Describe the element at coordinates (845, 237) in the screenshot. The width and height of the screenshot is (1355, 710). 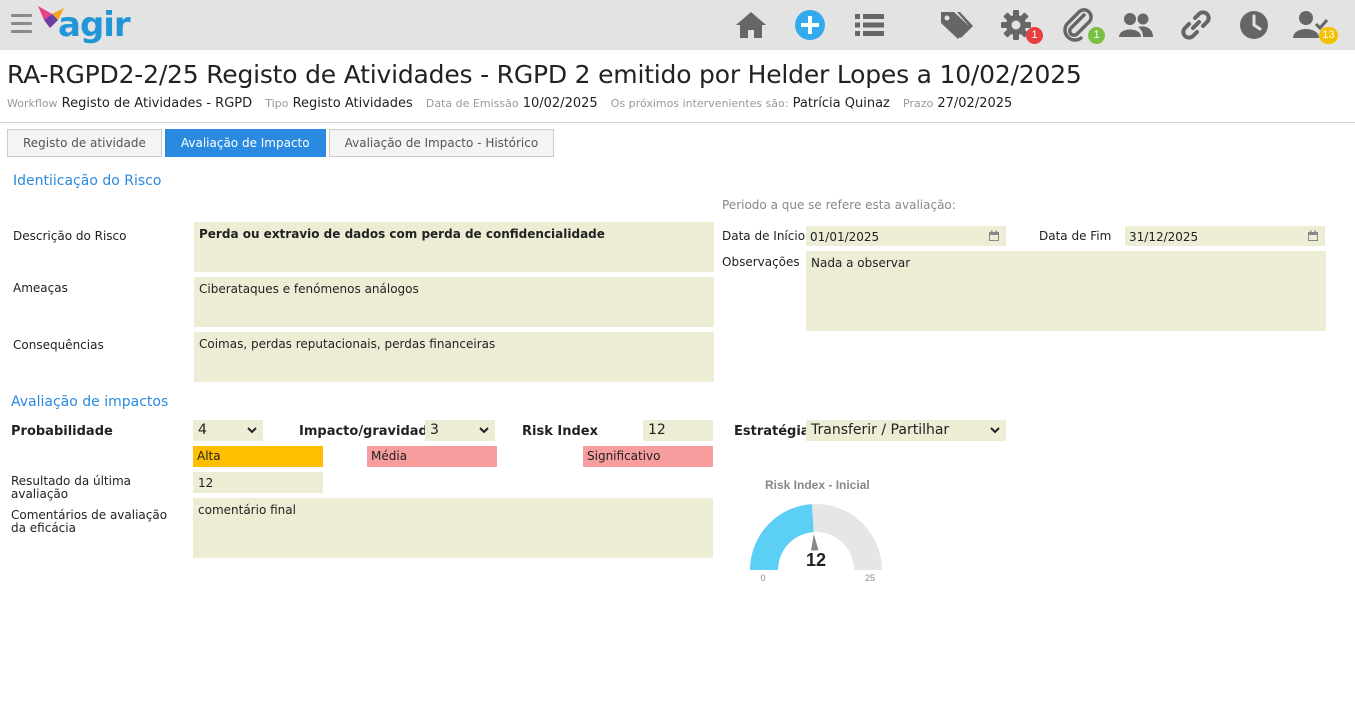
I see `inicio-date-value: 01/01/2025` at that location.